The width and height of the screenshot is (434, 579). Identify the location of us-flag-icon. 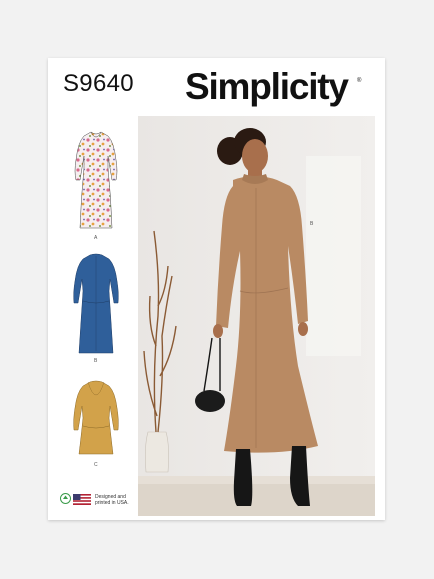
(82, 499).